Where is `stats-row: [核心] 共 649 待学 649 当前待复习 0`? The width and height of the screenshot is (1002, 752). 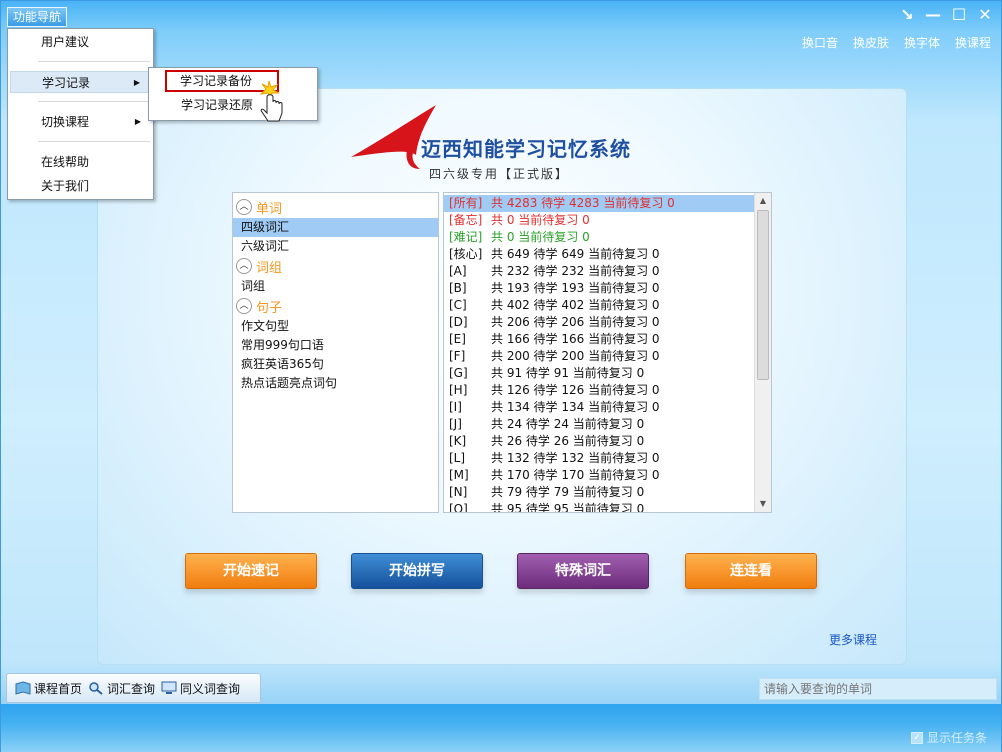 stats-row: [核心] 共 649 待学 649 当前待复习 0 is located at coordinates (599, 254).